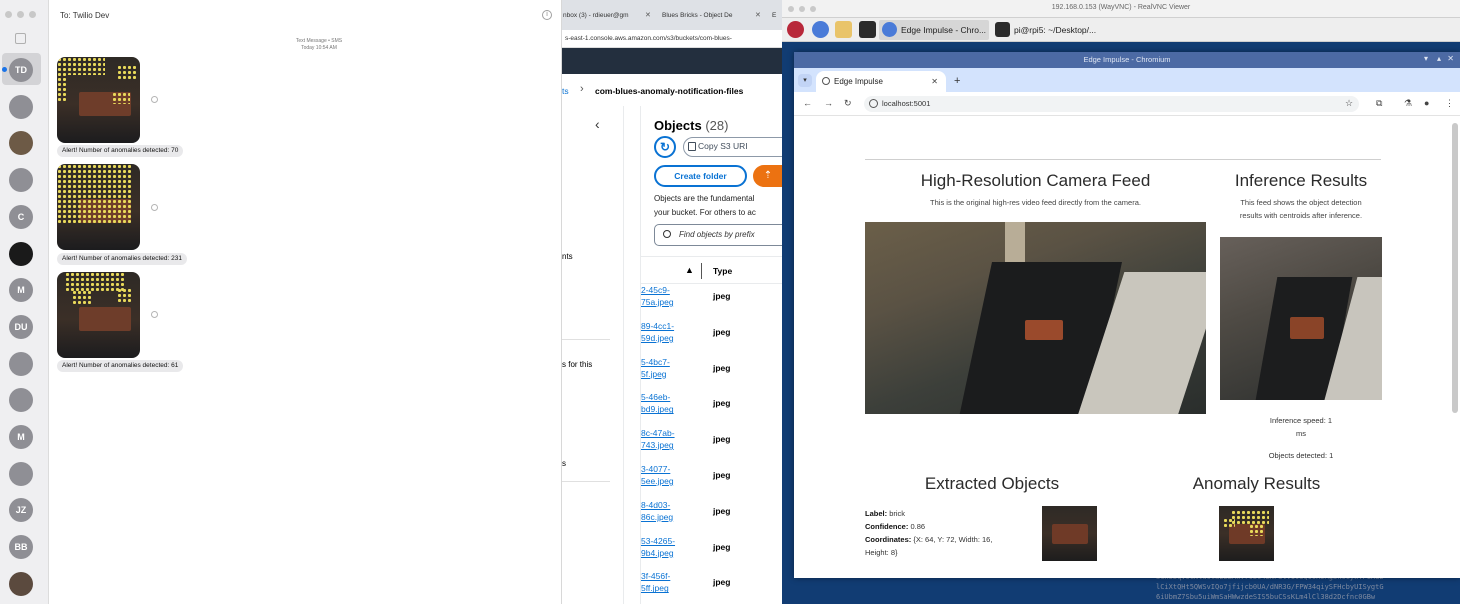 The height and width of the screenshot is (604, 1460). Describe the element at coordinates (1455, 268) in the screenshot. I see `page-scrollbar` at that location.